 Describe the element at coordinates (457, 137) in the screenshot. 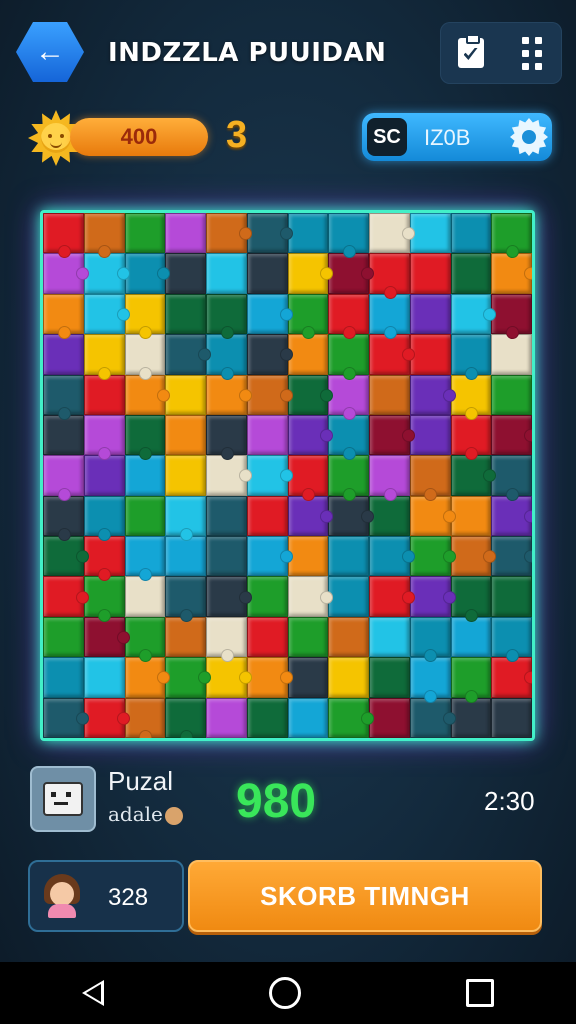

I see `timer-pill: SC IZ0B` at that location.